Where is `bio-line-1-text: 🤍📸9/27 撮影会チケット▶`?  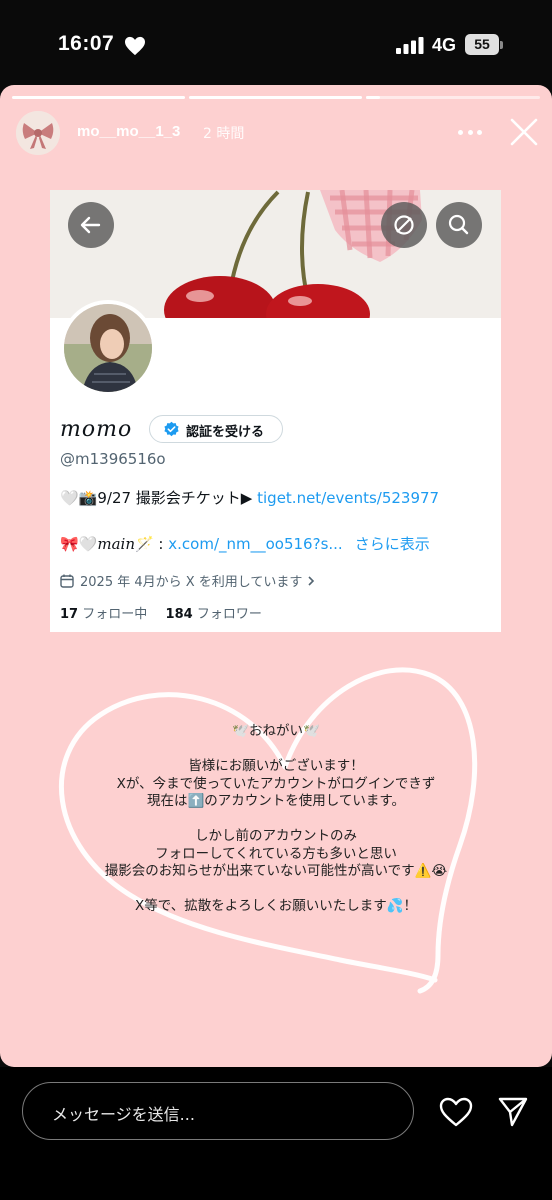 bio-line-1-text: 🤍📸9/27 撮影会チケット▶ is located at coordinates (159, 498).